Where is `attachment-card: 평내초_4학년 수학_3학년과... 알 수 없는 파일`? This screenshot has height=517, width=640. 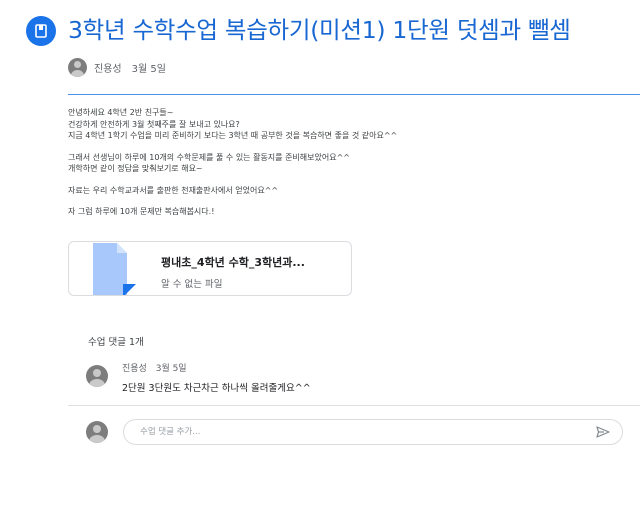 attachment-card: 평내초_4학년 수학_3학년과... 알 수 없는 파일 is located at coordinates (210, 268).